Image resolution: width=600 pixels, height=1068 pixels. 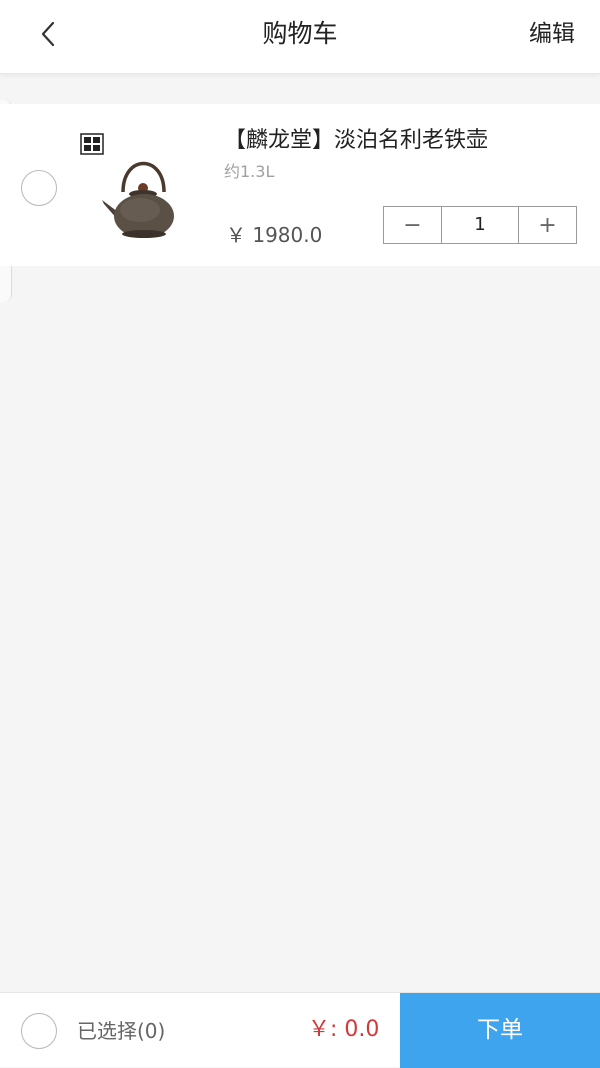 What do you see at coordinates (127, 185) in the screenshot?
I see `iron-teapot-icon` at bounding box center [127, 185].